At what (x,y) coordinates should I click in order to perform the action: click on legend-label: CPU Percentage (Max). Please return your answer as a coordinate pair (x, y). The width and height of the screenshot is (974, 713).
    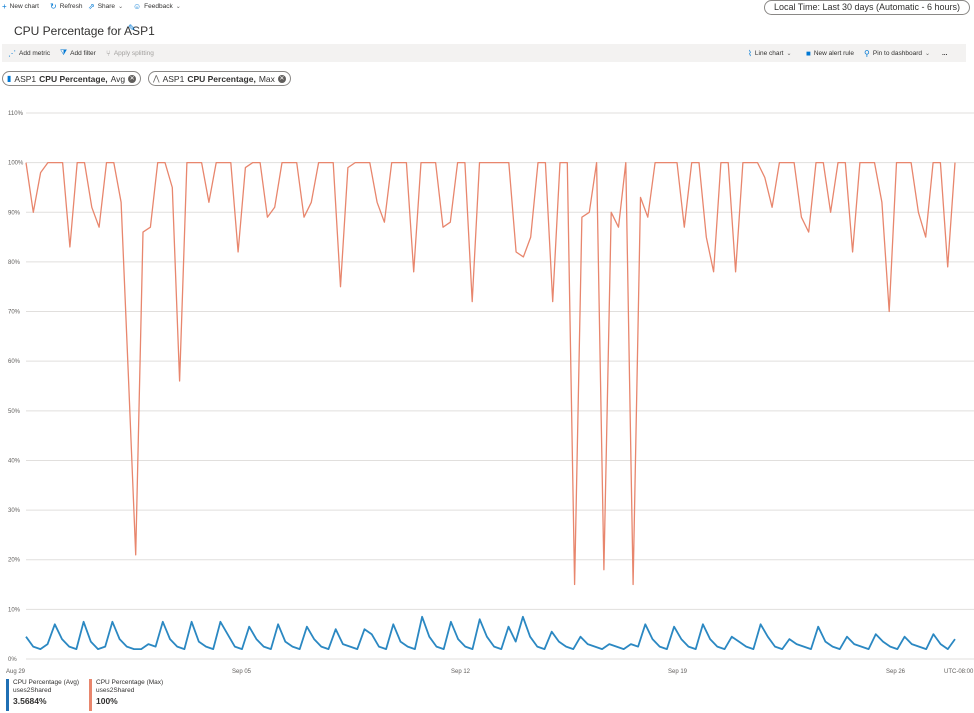
    Looking at the image, I should click on (130, 682).